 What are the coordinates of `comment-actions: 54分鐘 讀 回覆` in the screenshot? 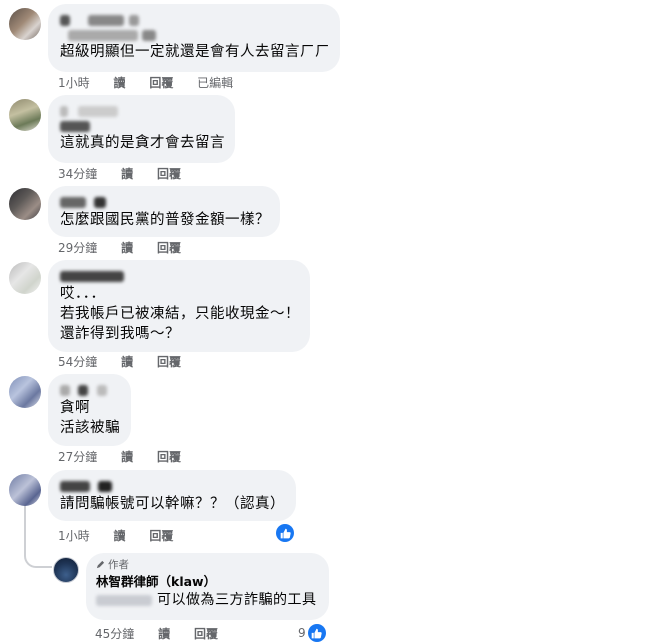 It's located at (129, 362).